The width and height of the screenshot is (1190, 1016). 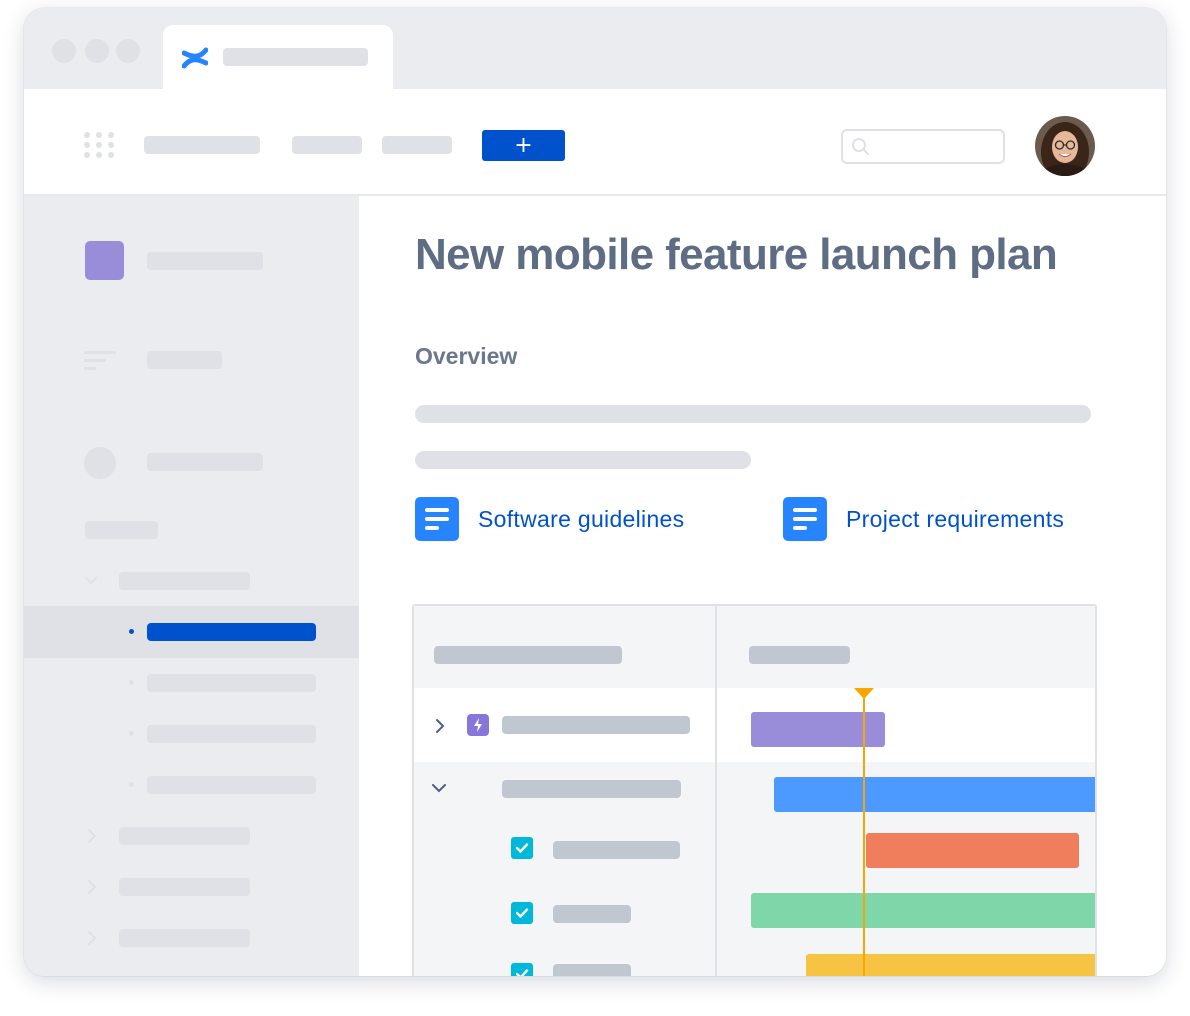 What do you see at coordinates (799, 655) in the screenshot?
I see `column-header-timeline` at bounding box center [799, 655].